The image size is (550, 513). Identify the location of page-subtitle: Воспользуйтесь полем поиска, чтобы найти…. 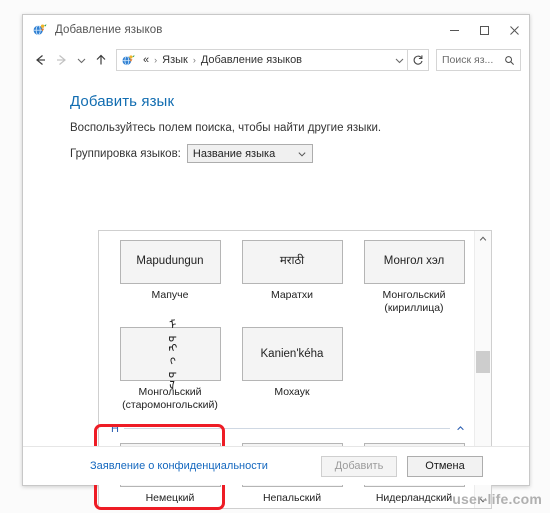
(226, 128).